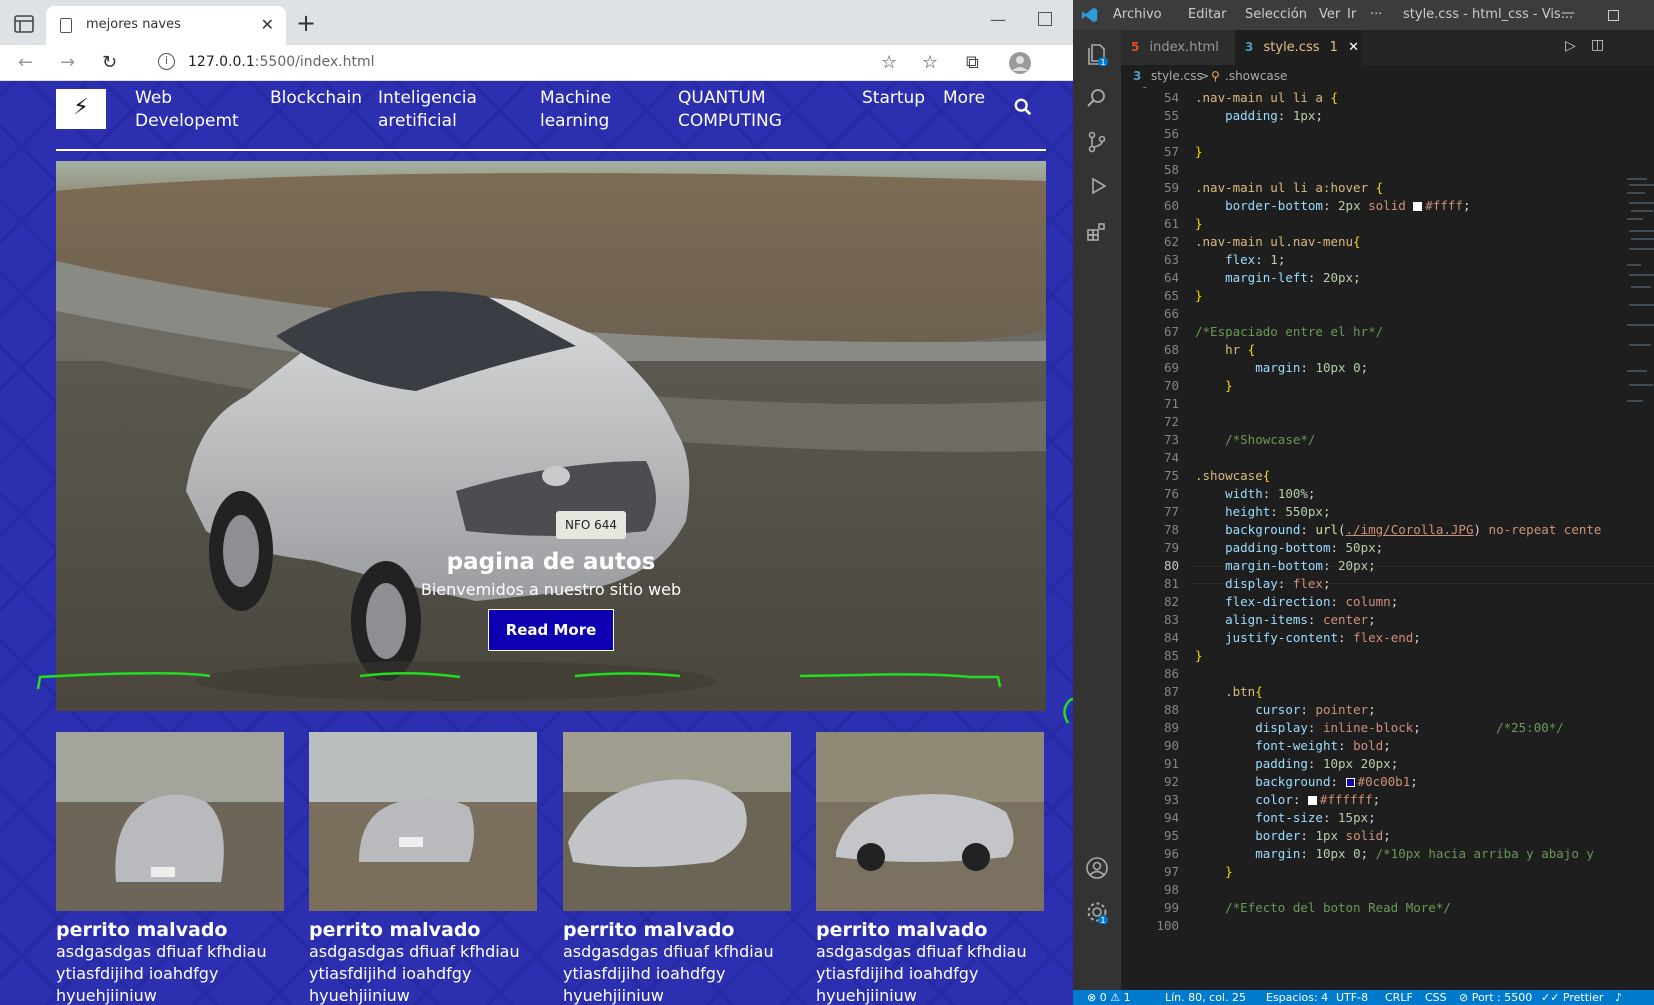 Image resolution: width=1654 pixels, height=1005 pixels. What do you see at coordinates (1387, 656) in the screenshot?
I see `code-line: 85}` at bounding box center [1387, 656].